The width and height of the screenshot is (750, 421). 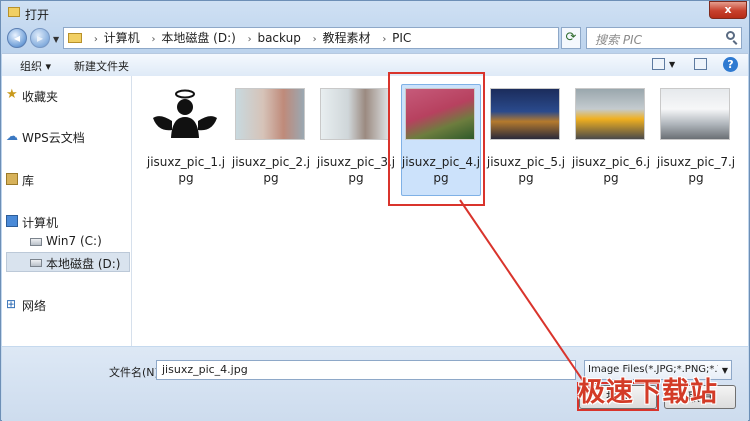 I want to click on file-tile: jisuxz_pic_5.jpg, so click(x=525, y=140).